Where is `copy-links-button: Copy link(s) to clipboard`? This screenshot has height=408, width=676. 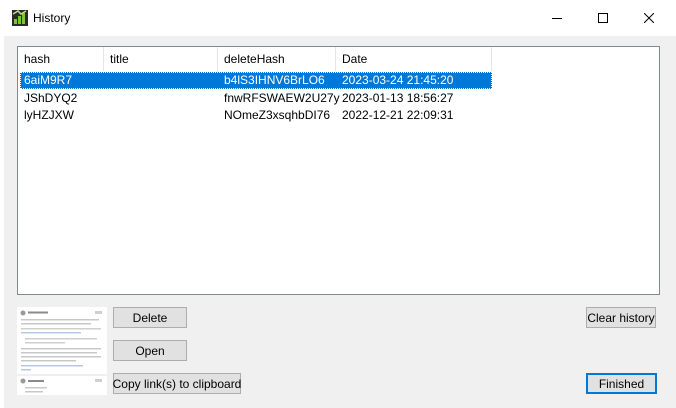 copy-links-button: Copy link(s) to clipboard is located at coordinates (177, 383).